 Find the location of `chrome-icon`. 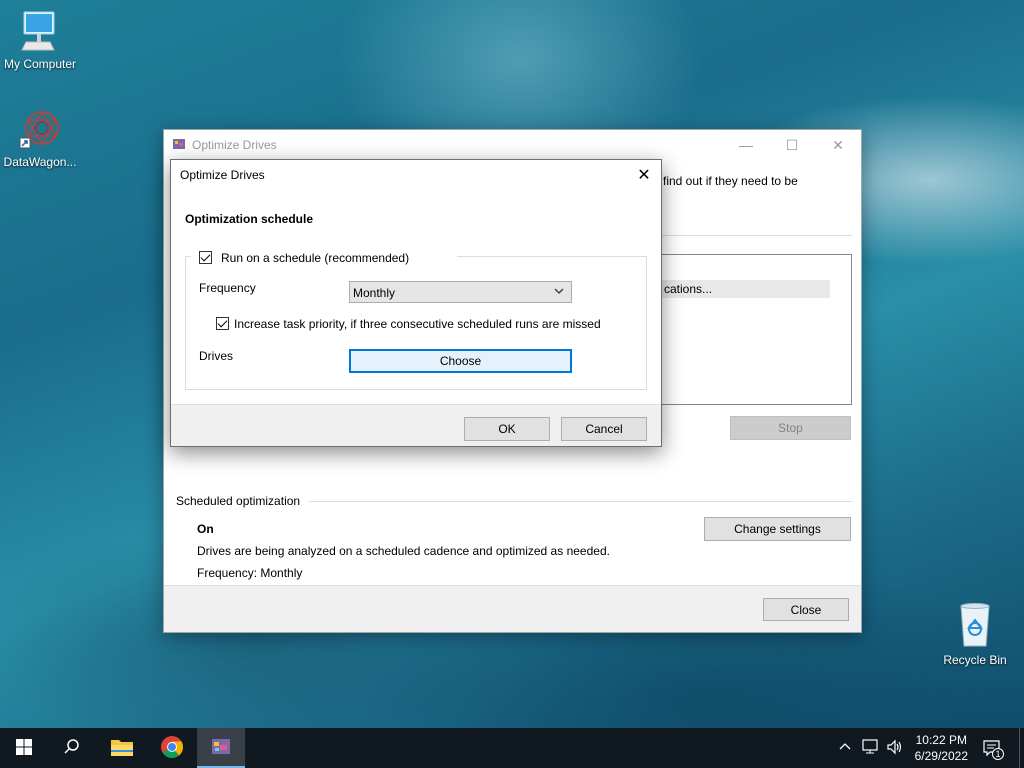

chrome-icon is located at coordinates (172, 748).